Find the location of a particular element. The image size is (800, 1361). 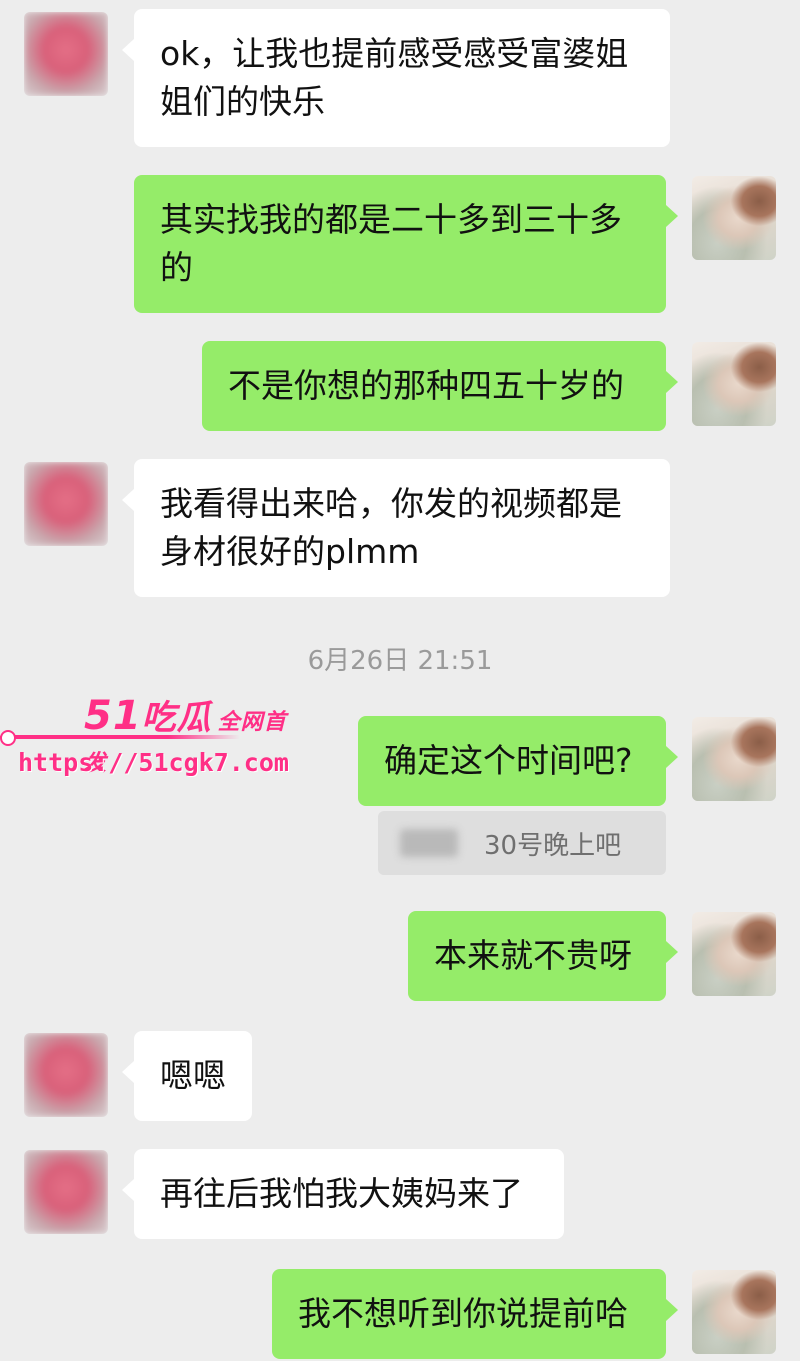

outgoing-message-bubble: 本来就不贵呀 is located at coordinates (543, 956).